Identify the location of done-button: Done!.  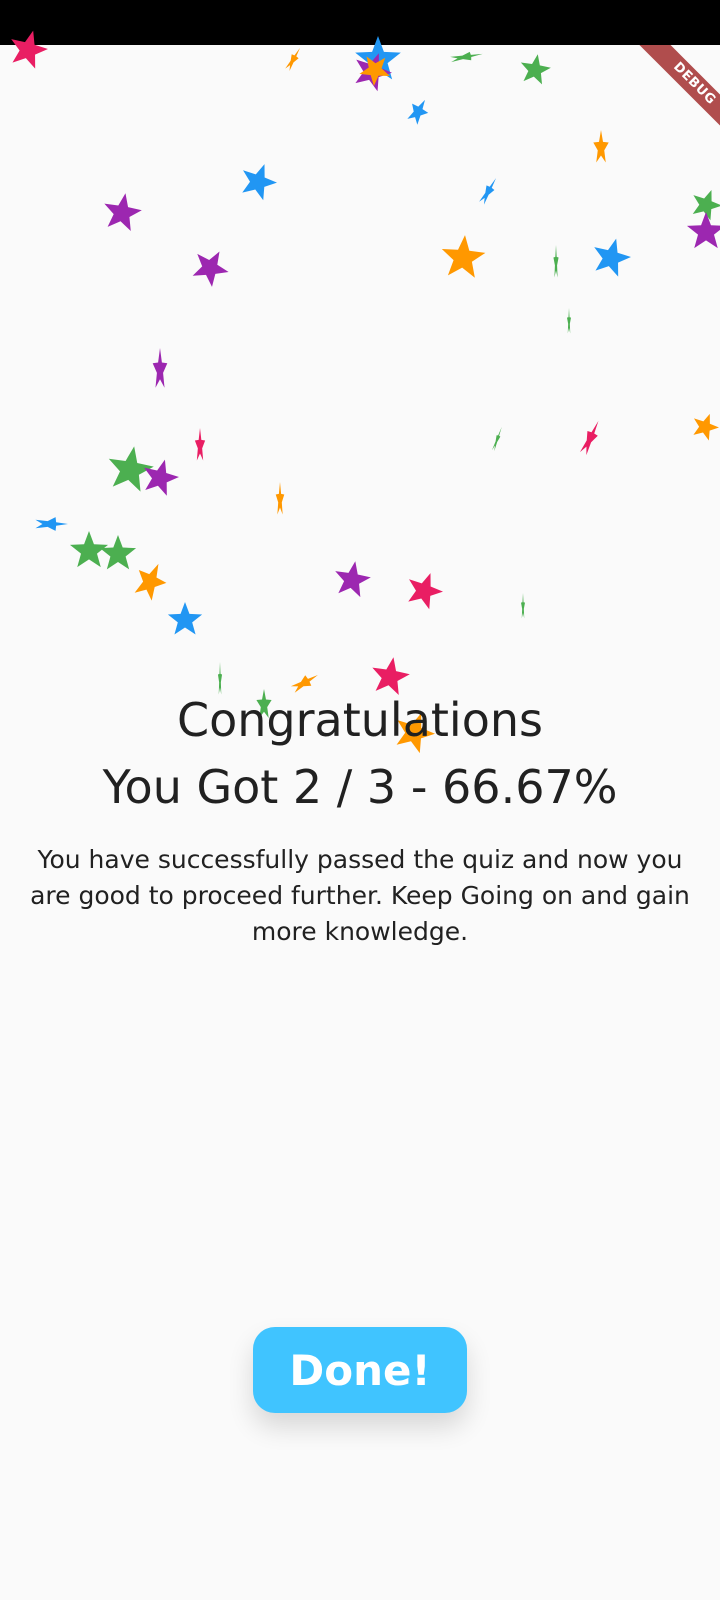
(360, 1370).